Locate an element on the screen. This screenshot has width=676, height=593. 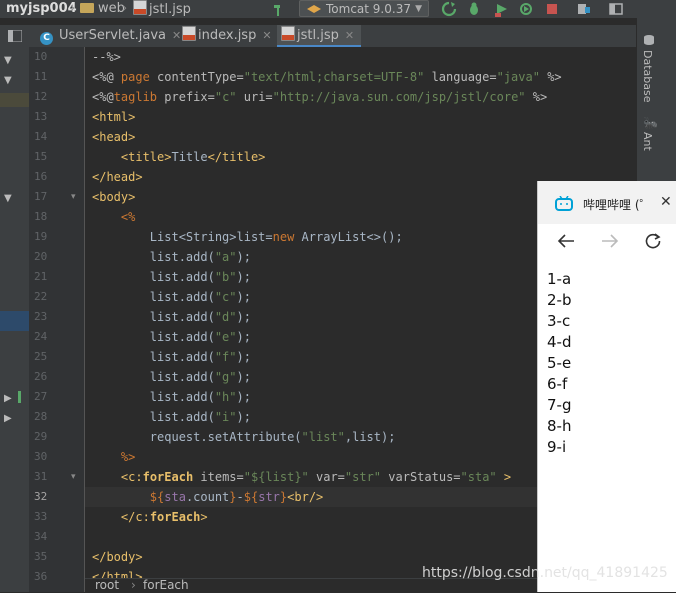
run-config-label: Tomcat 9.0.37 is located at coordinates (368, 9).